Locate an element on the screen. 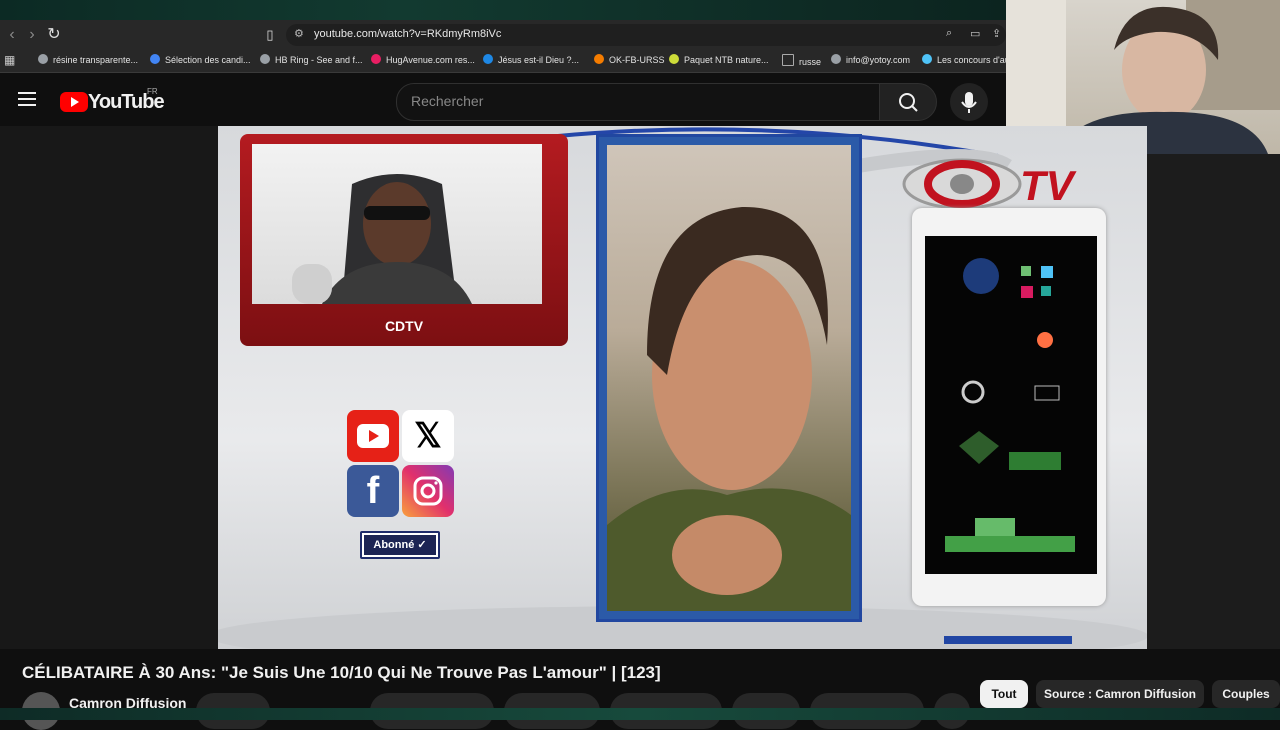  reload-icon: ↻ is located at coordinates (54, 35).